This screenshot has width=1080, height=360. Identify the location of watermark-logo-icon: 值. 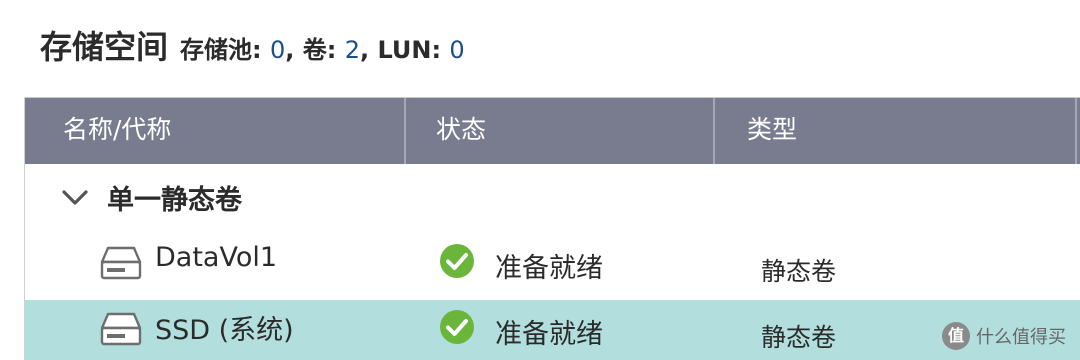
(956, 336).